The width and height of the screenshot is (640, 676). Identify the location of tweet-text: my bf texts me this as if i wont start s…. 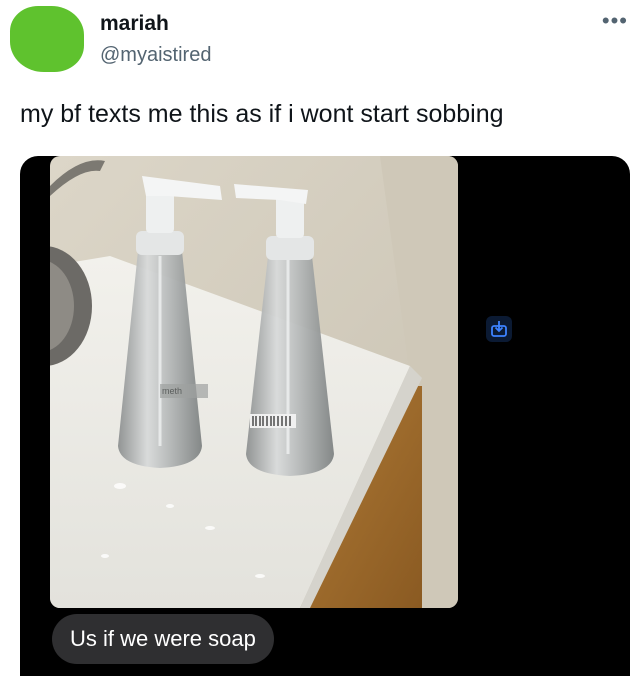
(262, 114).